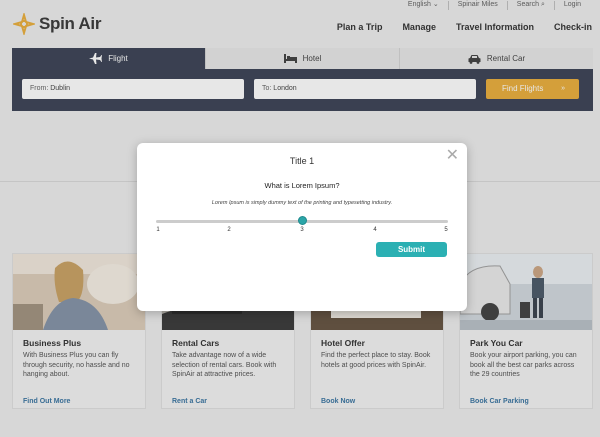 Image resolution: width=600 pixels, height=437 pixels. What do you see at coordinates (446, 230) in the screenshot?
I see `scale-label: 5` at bounding box center [446, 230].